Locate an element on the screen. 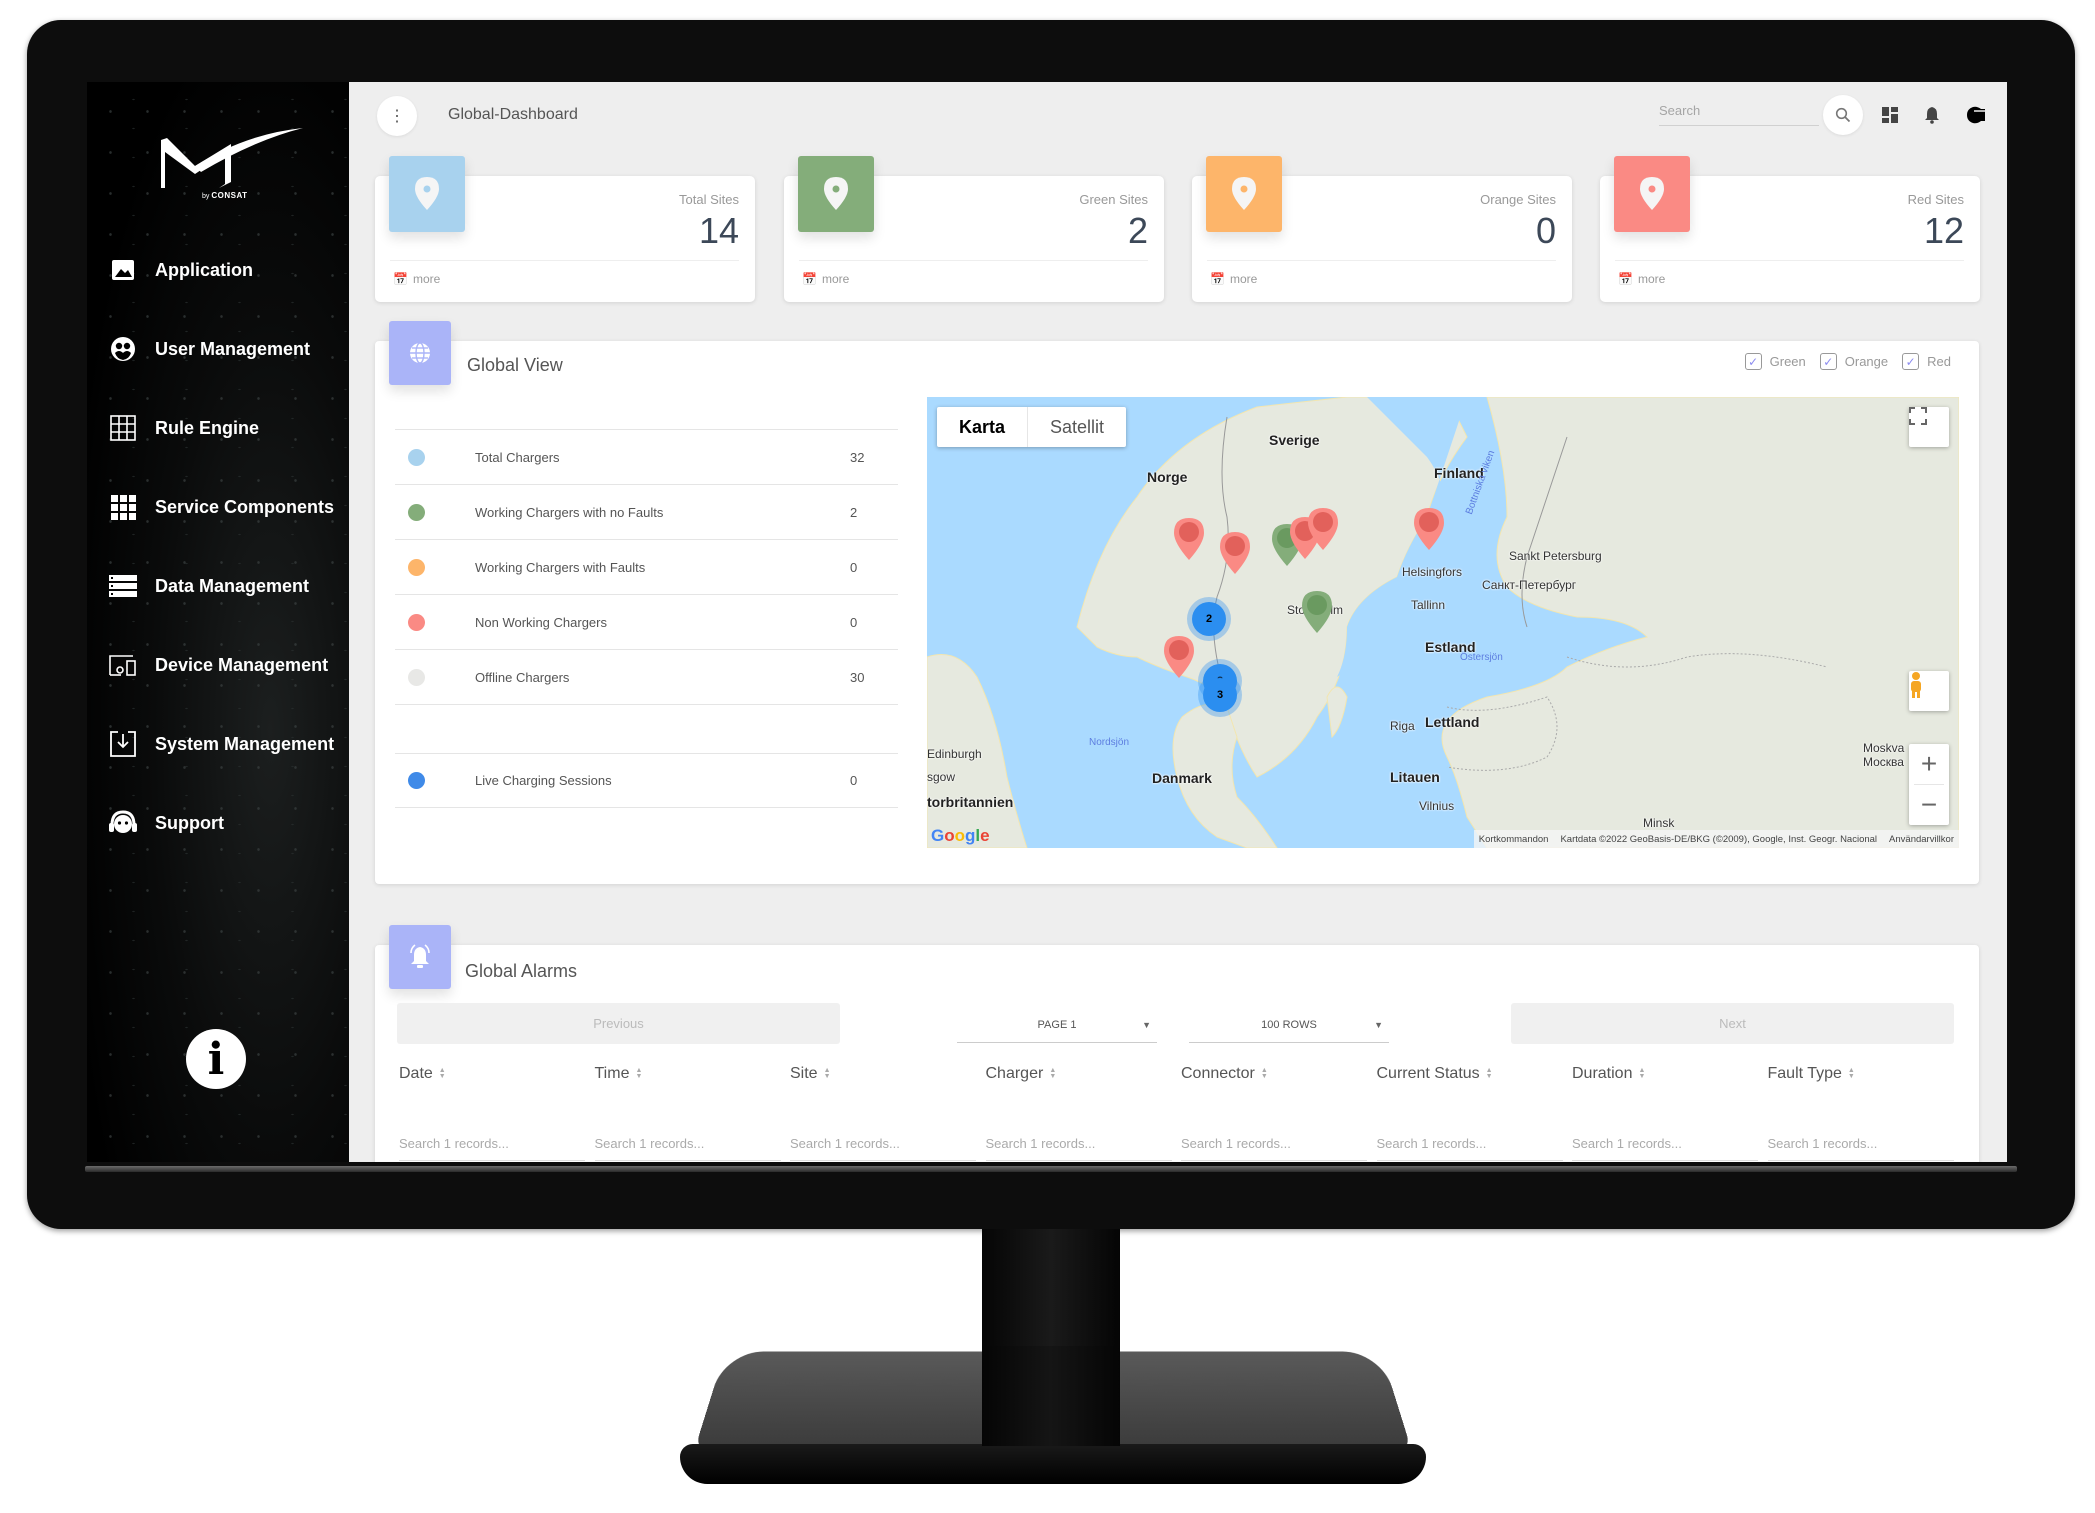 This screenshot has height=1513, width=2095. monitor-stand-neck is located at coordinates (1051, 1294).